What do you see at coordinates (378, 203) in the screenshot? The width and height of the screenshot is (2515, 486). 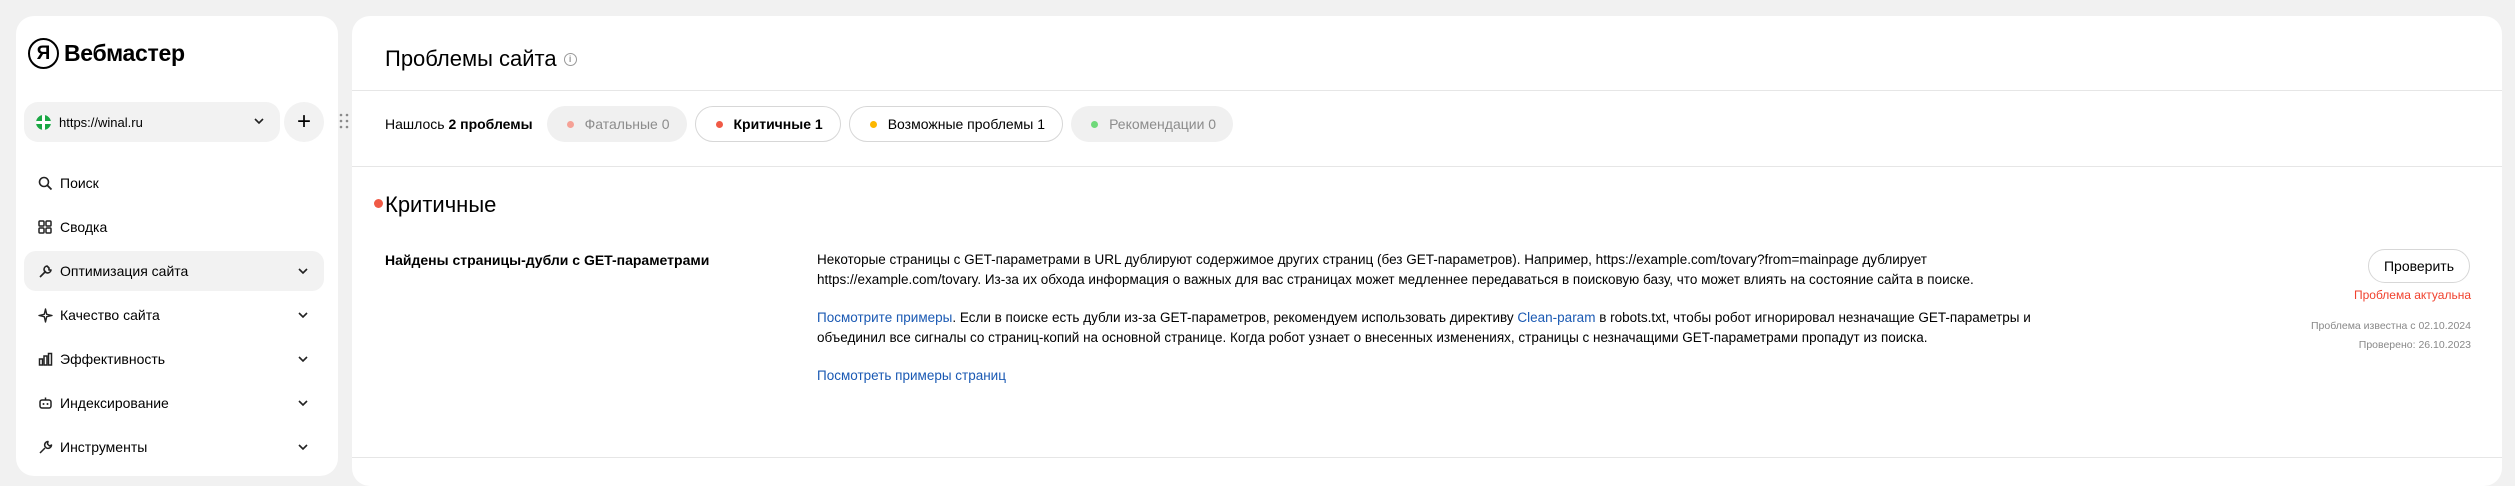 I see `critical-dot-icon` at bounding box center [378, 203].